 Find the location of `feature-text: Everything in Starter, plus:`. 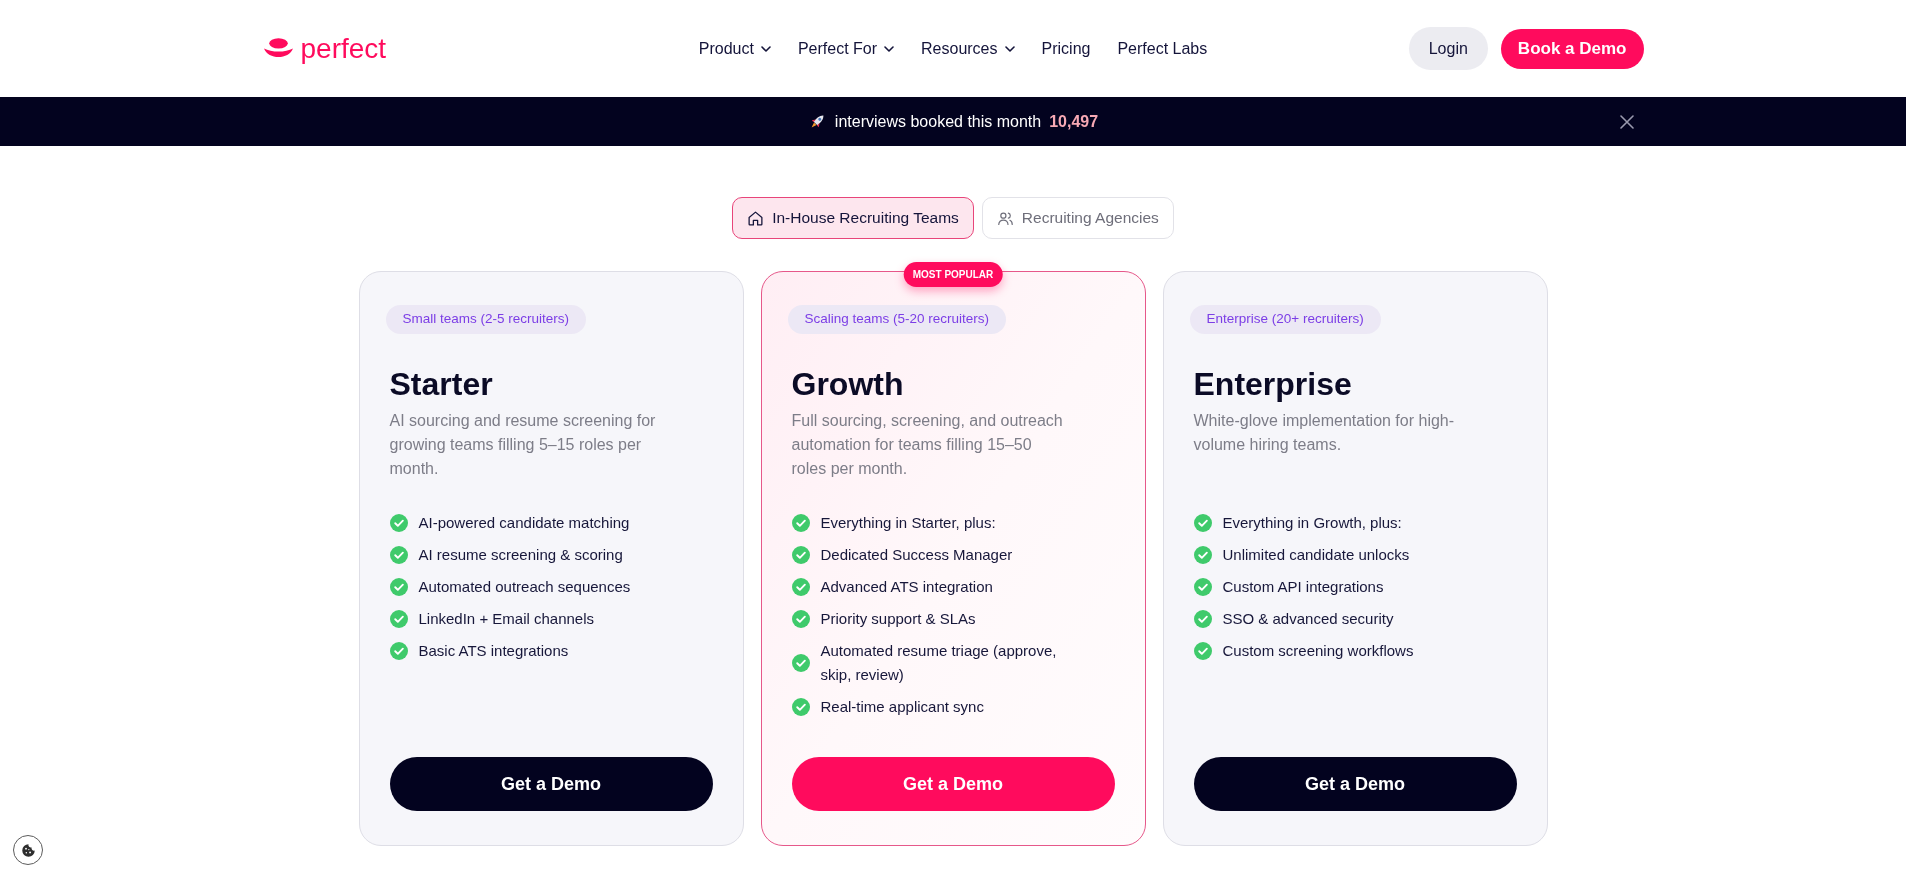

feature-text: Everything in Starter, plus: is located at coordinates (908, 523).